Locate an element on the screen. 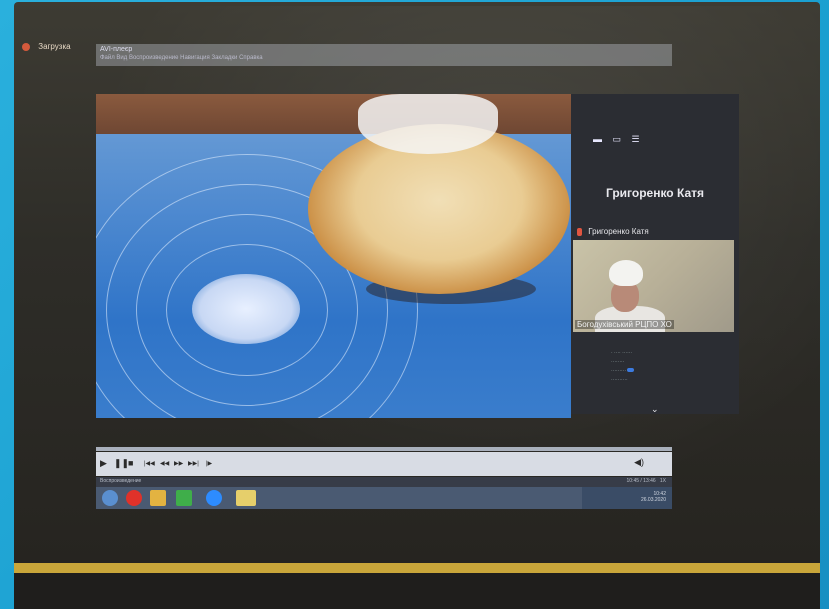 This screenshot has width=829, height=609. player-time-text: 10:45 / 13:46 is located at coordinates (641, 481).